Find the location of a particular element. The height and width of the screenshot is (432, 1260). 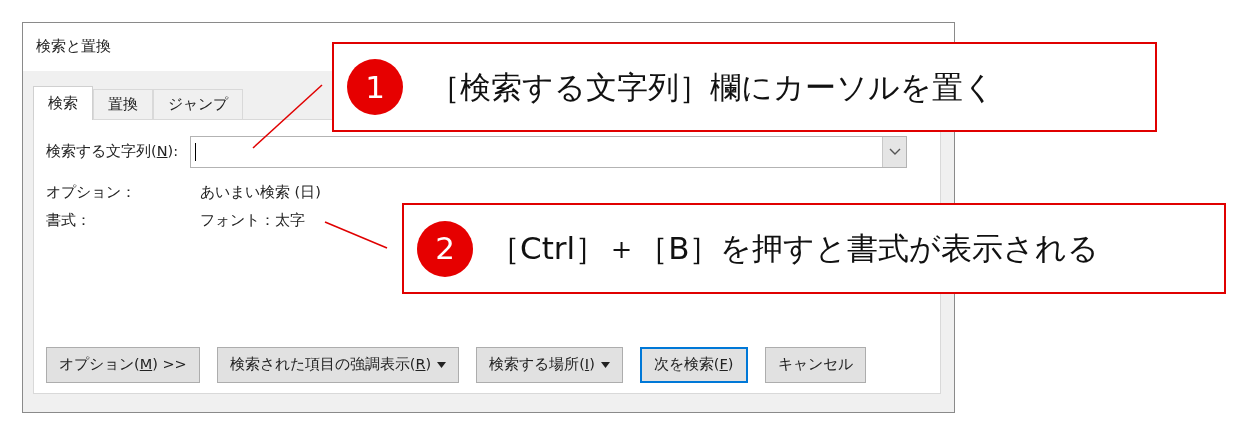

dialog-button: オプション(M) >> is located at coordinates (123, 365).